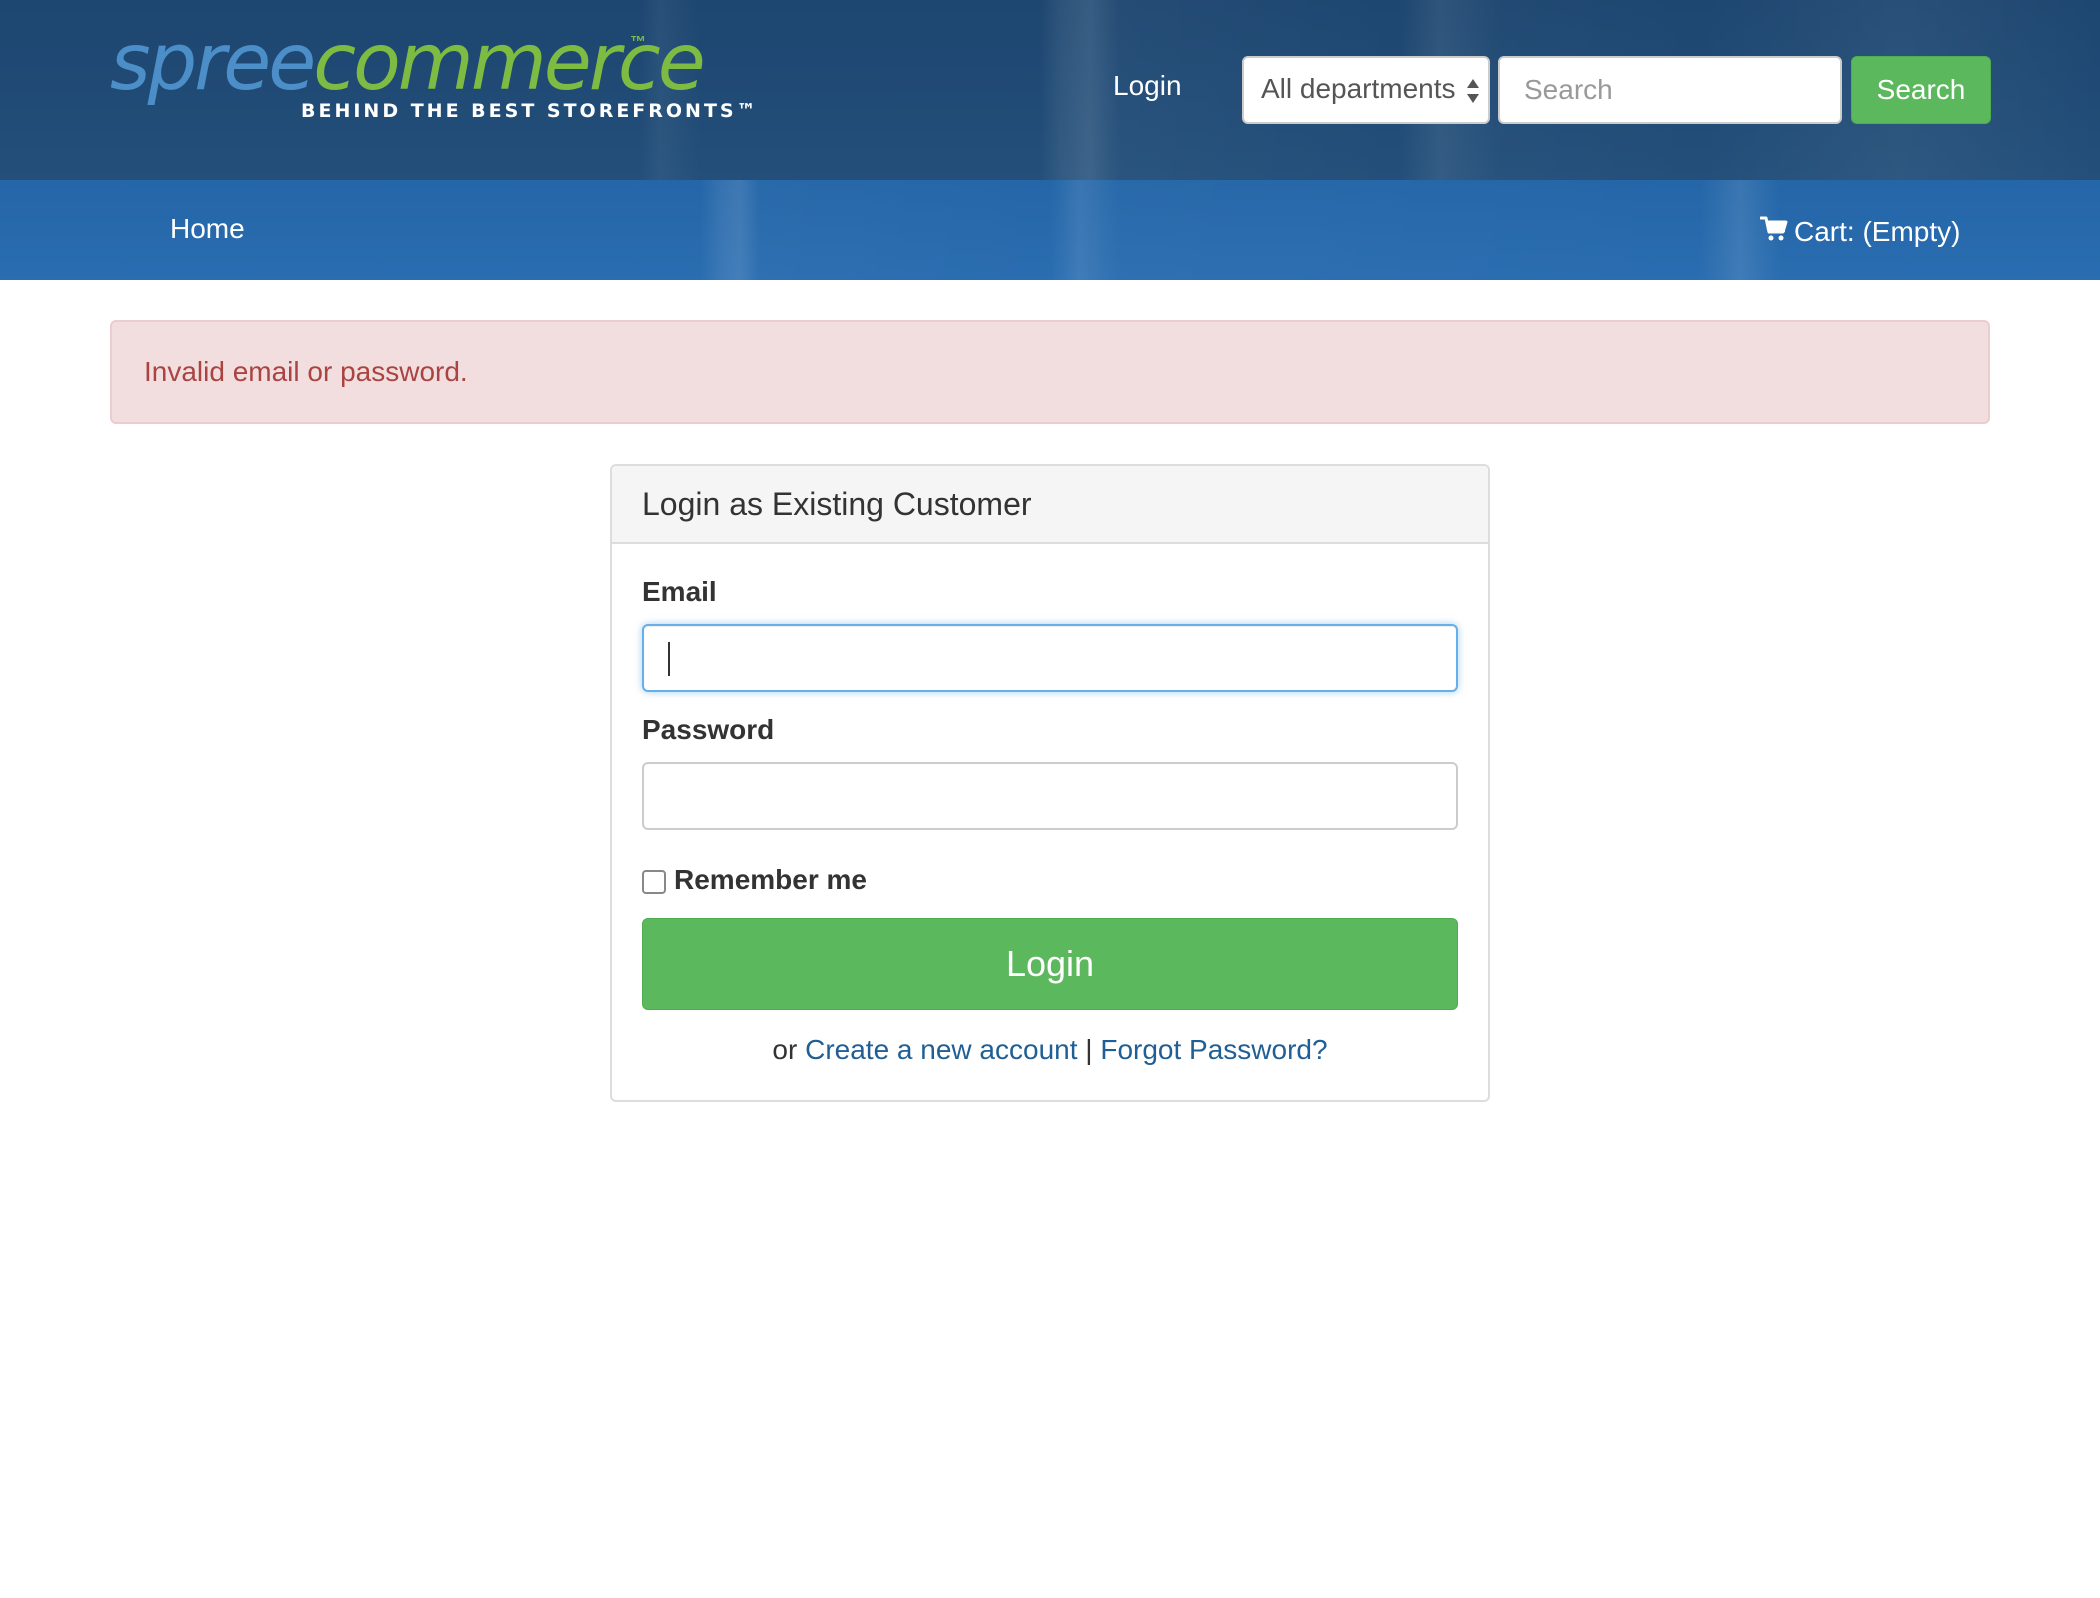 This screenshot has width=2100, height=1598. Describe the element at coordinates (1358, 88) in the screenshot. I see `department-select-value: All departments` at that location.